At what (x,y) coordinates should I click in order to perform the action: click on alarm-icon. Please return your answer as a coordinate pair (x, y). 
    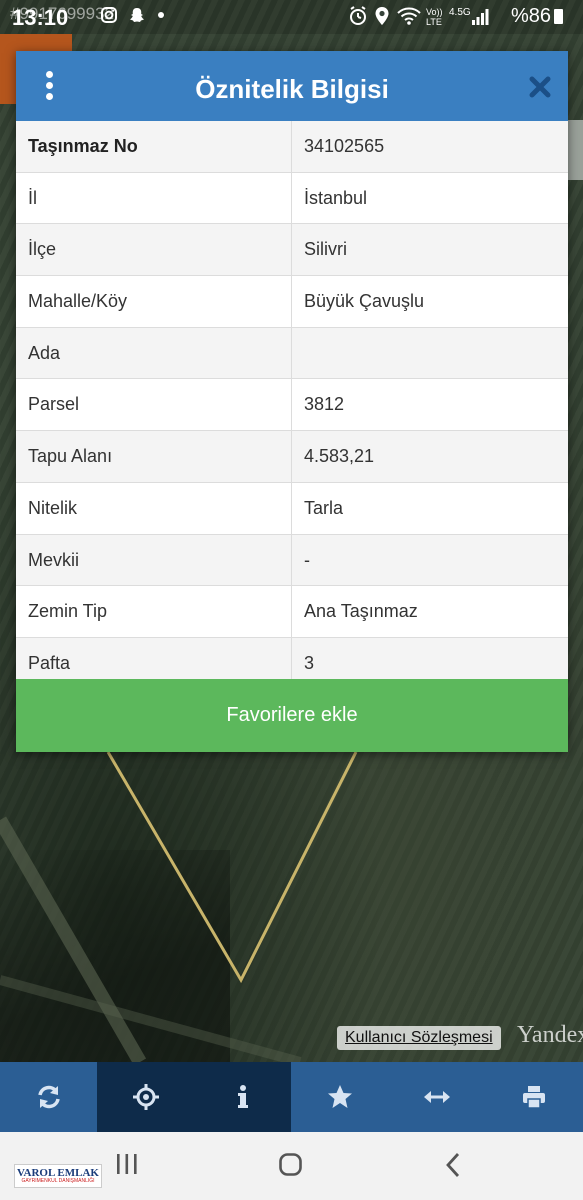
    Looking at the image, I should click on (358, 19).